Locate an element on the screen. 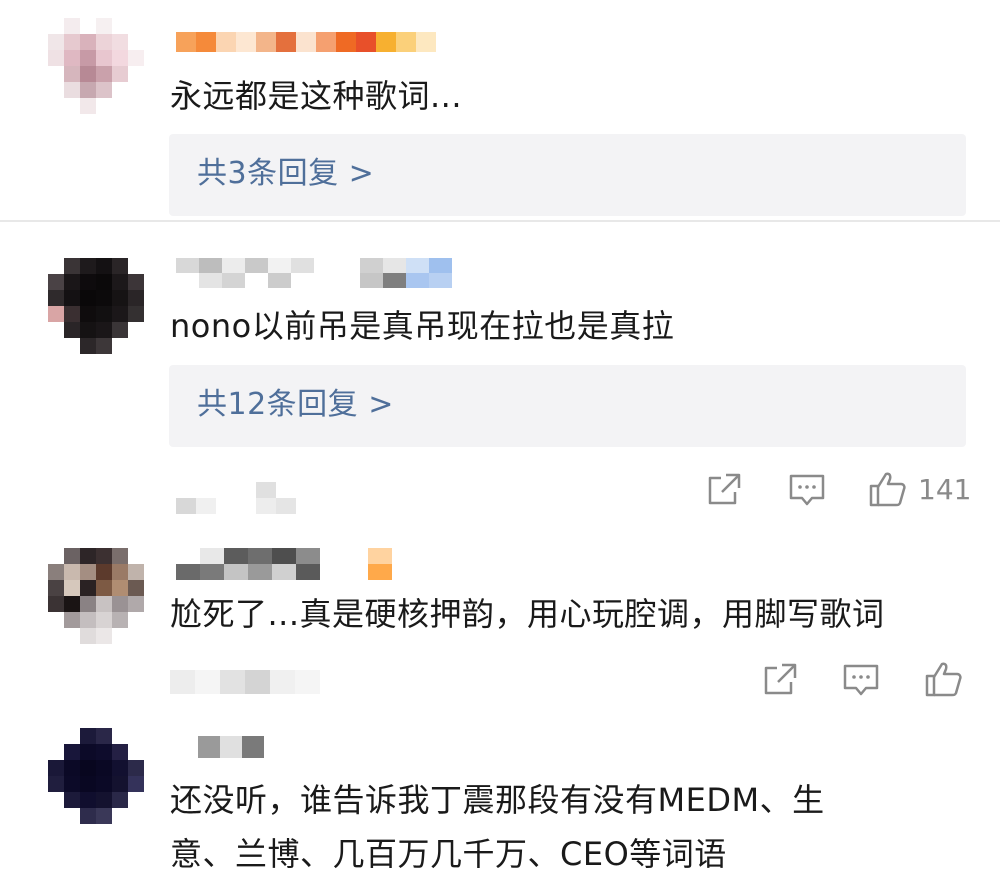 The width and height of the screenshot is (1000, 889). comment-text: nono以前吊是真吊现在拉也是真拉 is located at coordinates (422, 326).